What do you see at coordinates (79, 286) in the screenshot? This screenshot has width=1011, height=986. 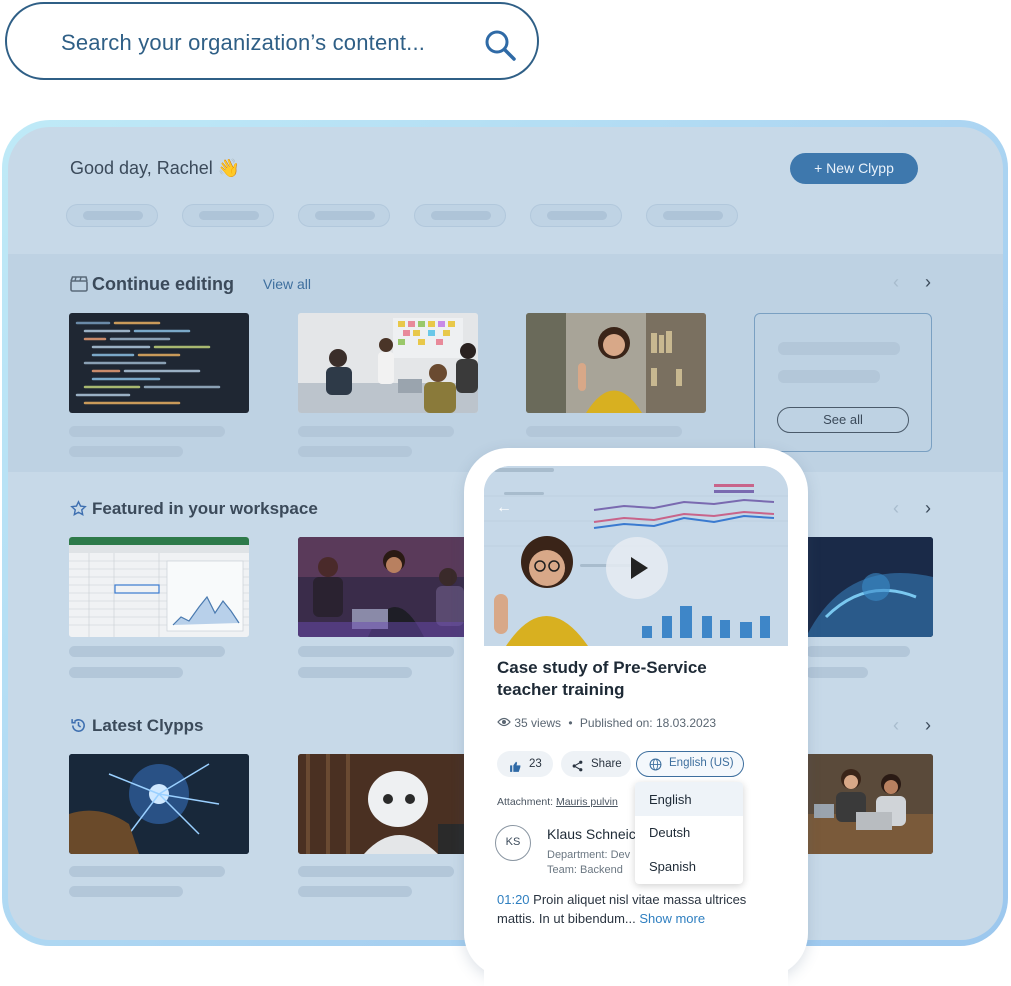 I see `clapper-icon` at bounding box center [79, 286].